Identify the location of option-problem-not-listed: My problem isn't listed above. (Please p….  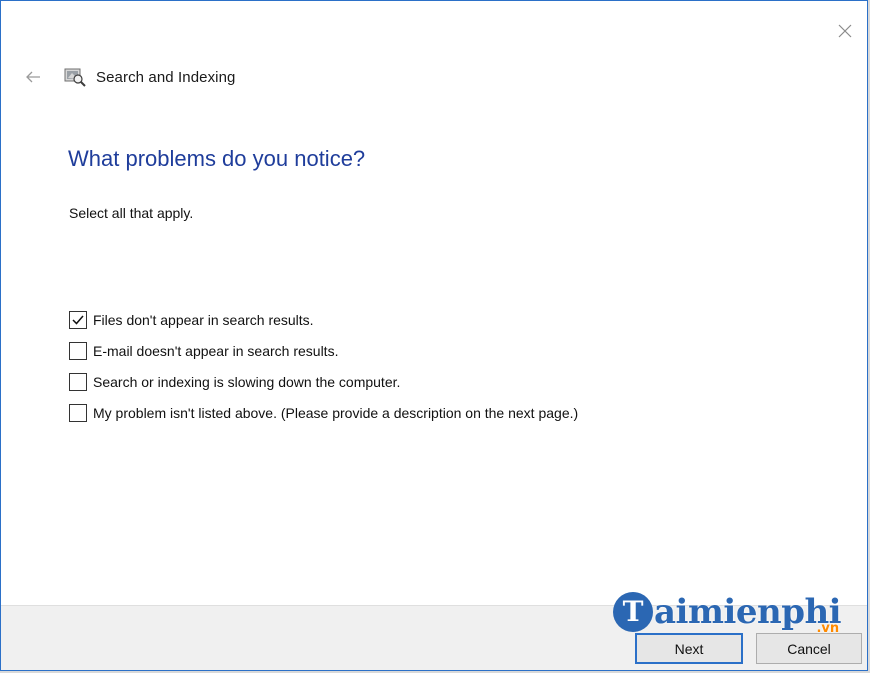
(449, 413).